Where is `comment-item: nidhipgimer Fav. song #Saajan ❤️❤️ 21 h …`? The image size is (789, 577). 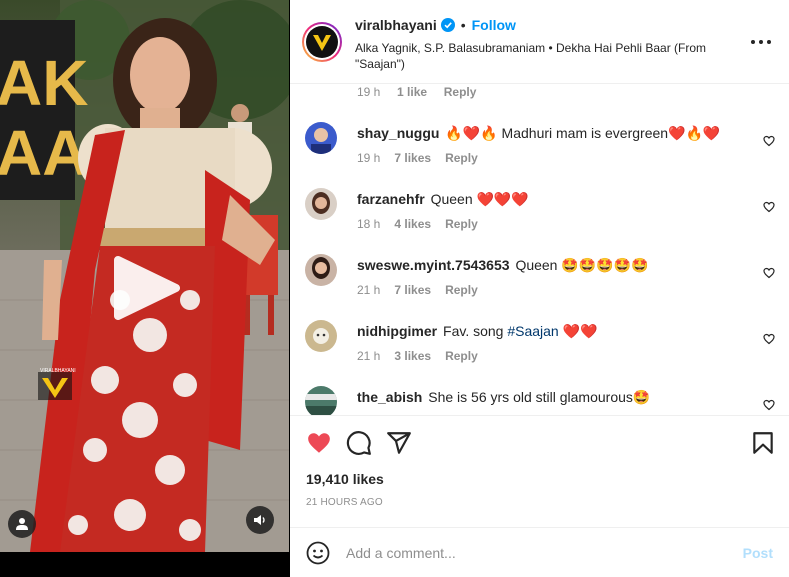
comment-item: nidhipgimer Fav. song #Saajan ❤️❤️ 21 h … is located at coordinates (539, 353).